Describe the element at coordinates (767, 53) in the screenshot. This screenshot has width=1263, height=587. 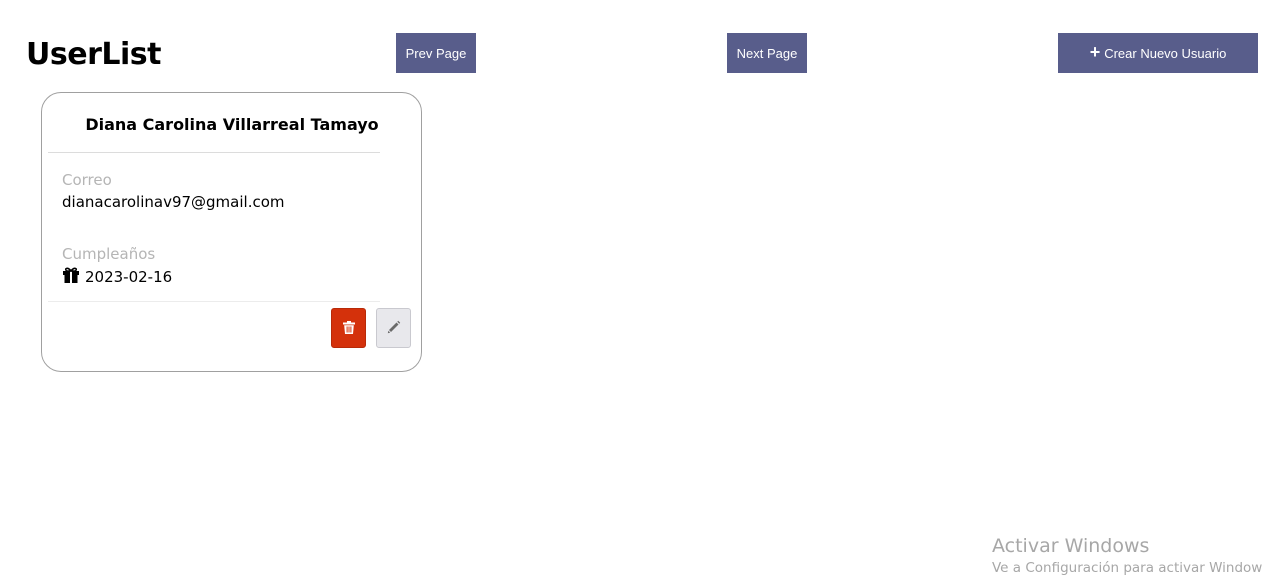
I see `next-page-button: Next Page` at that location.